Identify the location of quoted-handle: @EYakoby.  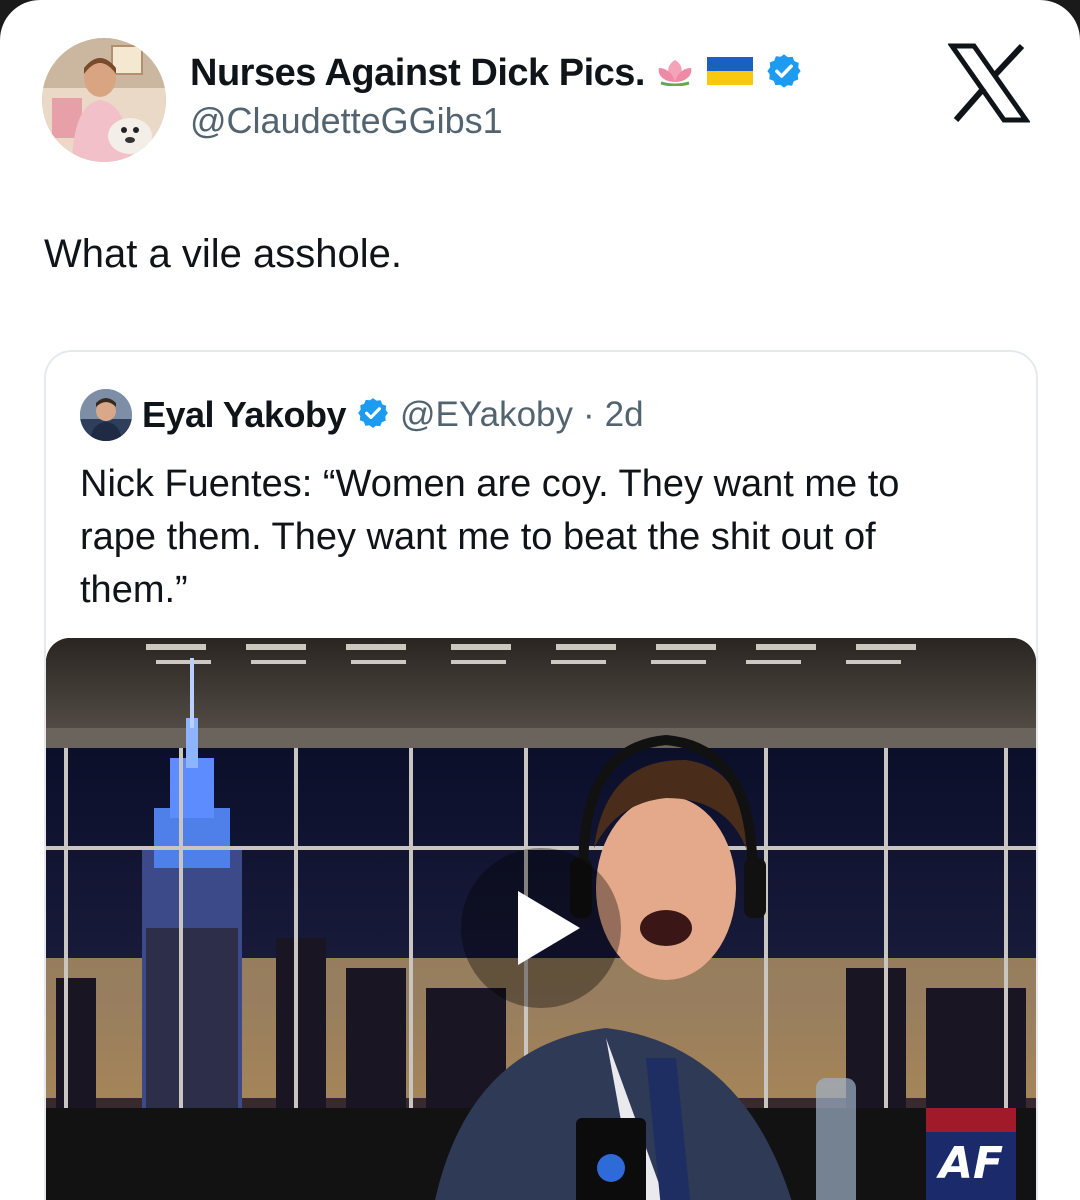
(486, 415).